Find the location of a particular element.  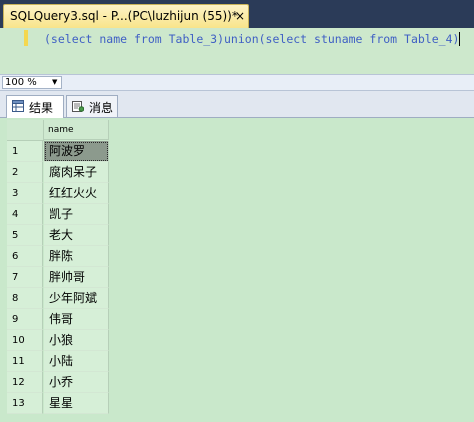

result-tabs: 结果 消息 is located at coordinates (237, 104).